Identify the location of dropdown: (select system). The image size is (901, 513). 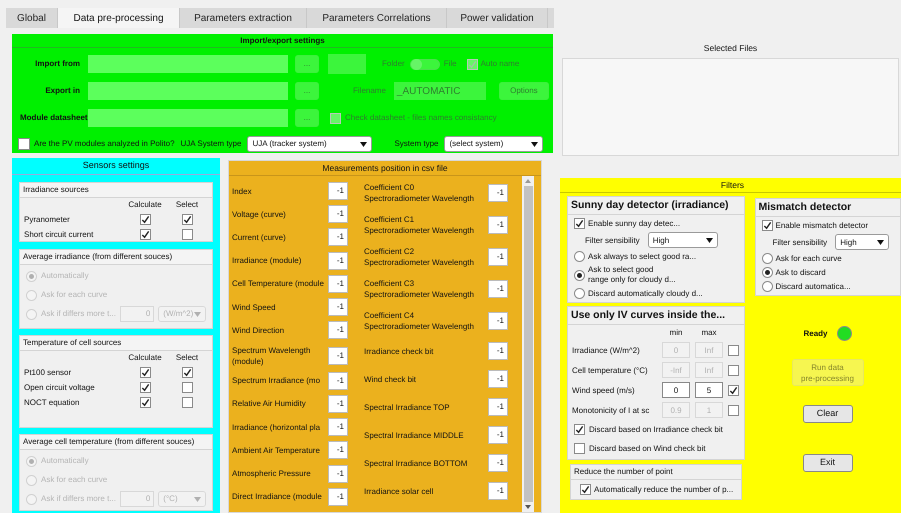
(494, 144).